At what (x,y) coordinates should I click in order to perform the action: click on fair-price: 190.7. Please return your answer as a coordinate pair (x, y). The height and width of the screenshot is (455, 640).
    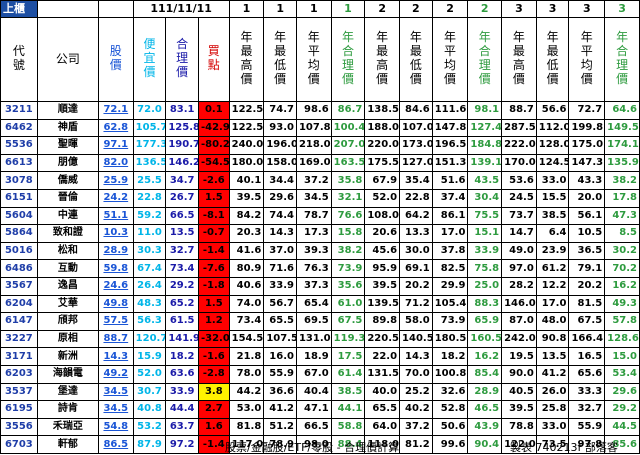
    Looking at the image, I should click on (182, 145).